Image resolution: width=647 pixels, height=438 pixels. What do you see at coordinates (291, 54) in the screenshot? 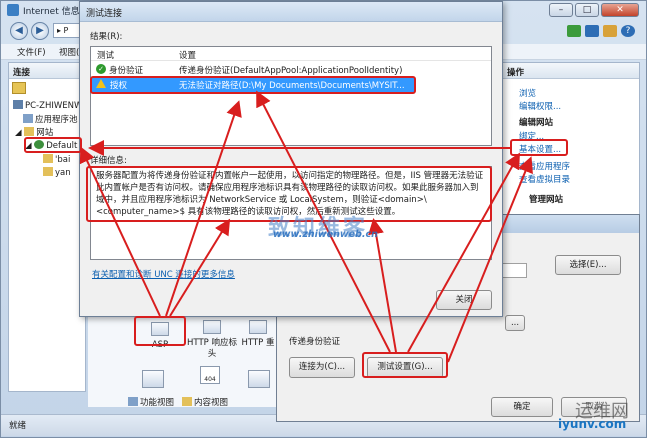
I see `grid-header: 测试 设置` at bounding box center [291, 54].